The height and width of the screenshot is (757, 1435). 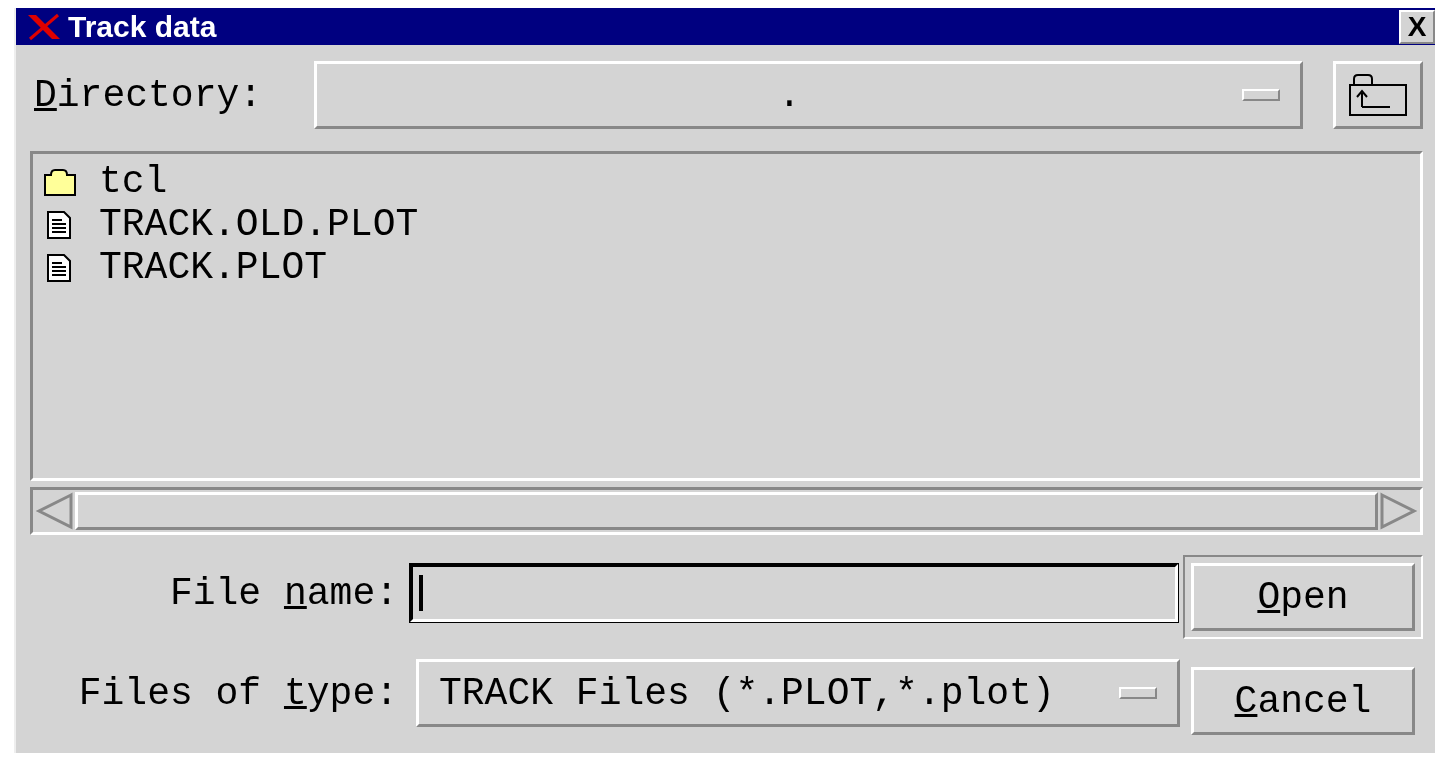 I want to click on directory-dropdown: ., so click(x=808, y=95).